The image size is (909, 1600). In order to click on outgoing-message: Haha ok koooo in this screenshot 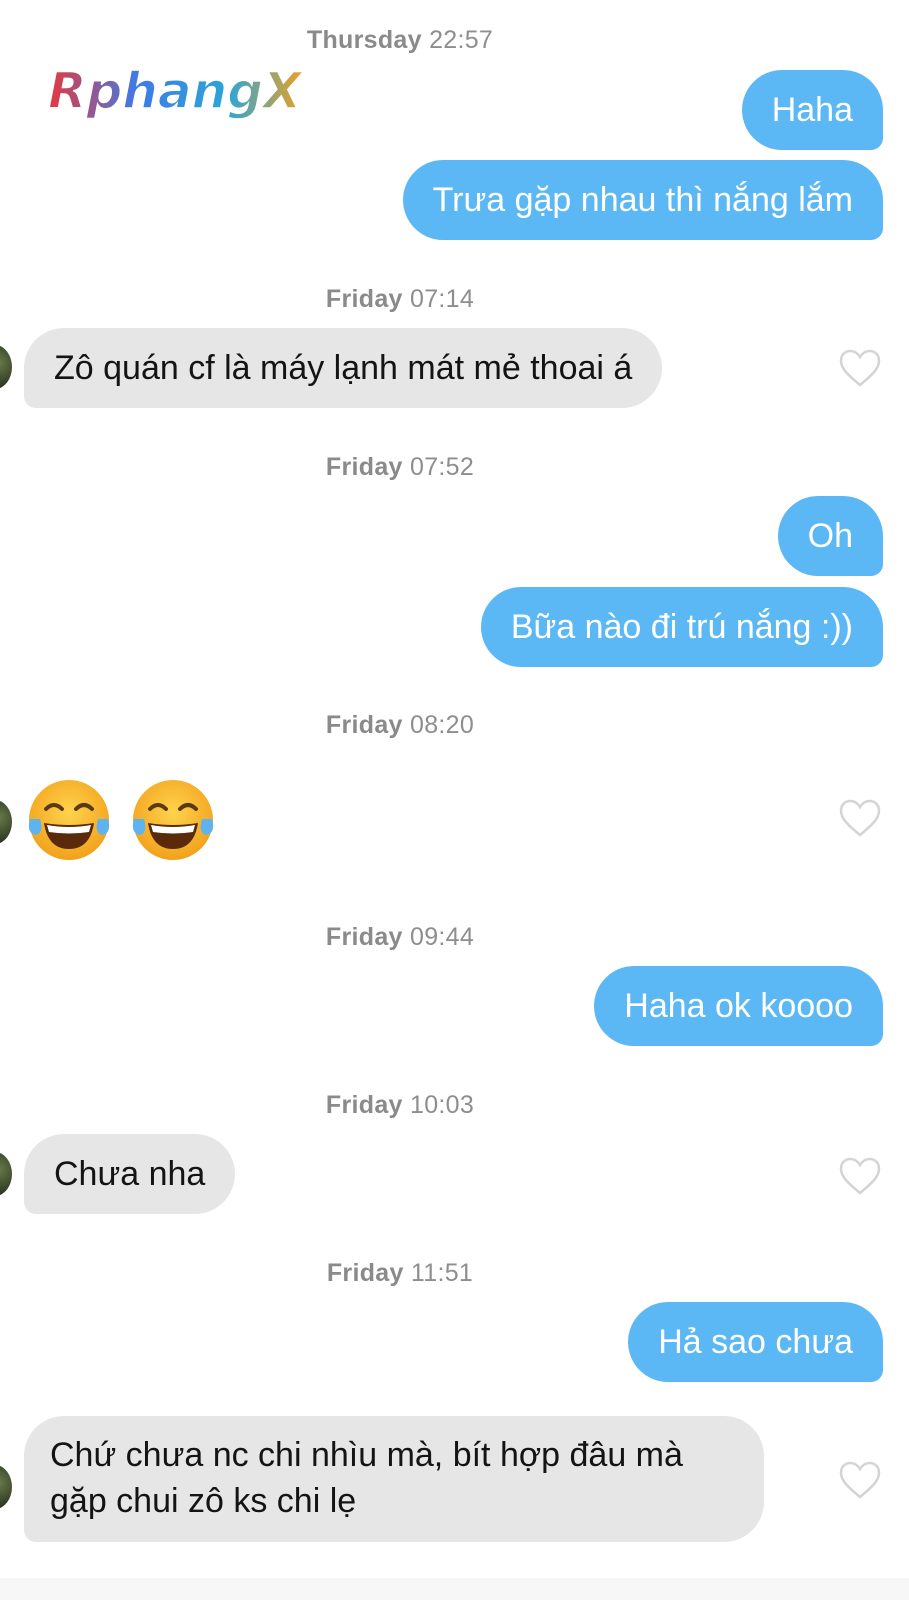, I will do `click(738, 1006)`.